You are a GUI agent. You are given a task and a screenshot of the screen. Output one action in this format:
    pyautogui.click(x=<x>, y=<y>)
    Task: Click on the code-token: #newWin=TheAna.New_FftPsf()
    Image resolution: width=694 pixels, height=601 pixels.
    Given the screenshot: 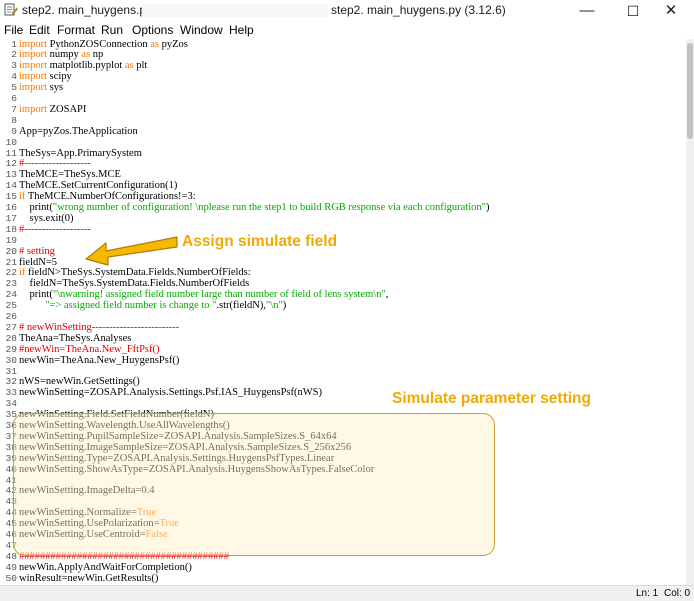 What is the action you would take?
    pyautogui.click(x=89, y=349)
    